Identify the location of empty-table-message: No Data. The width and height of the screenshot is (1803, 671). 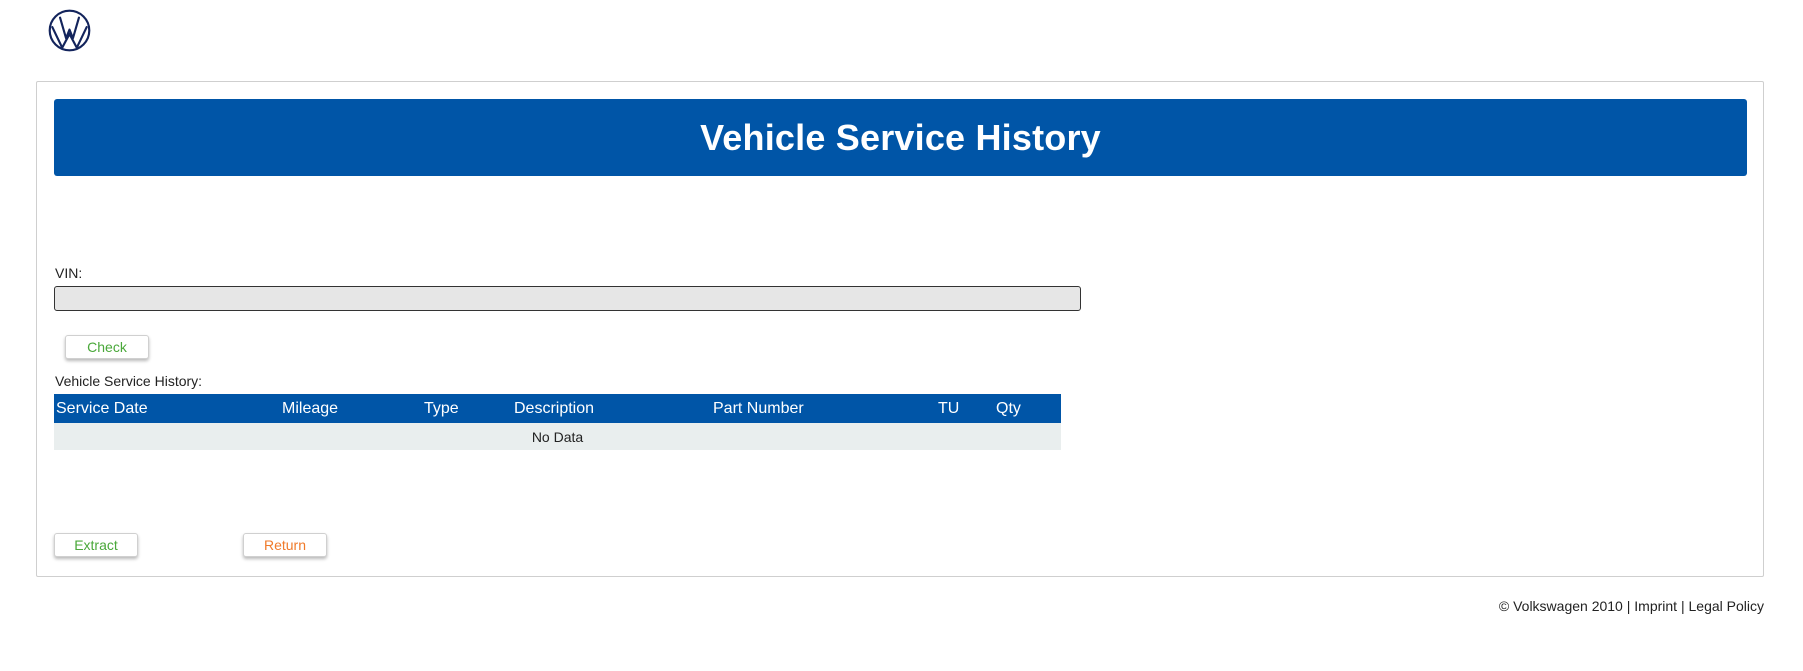
(557, 436).